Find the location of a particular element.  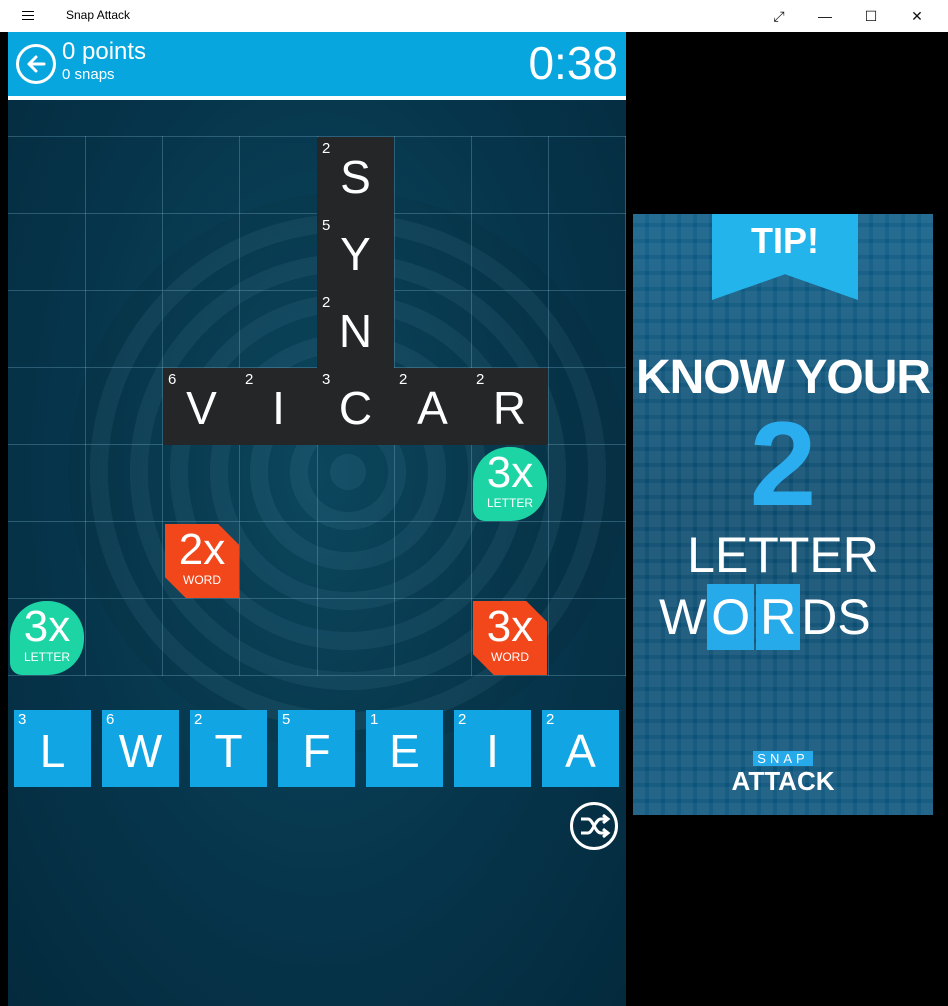

back-arrow-icon is located at coordinates (36, 64).